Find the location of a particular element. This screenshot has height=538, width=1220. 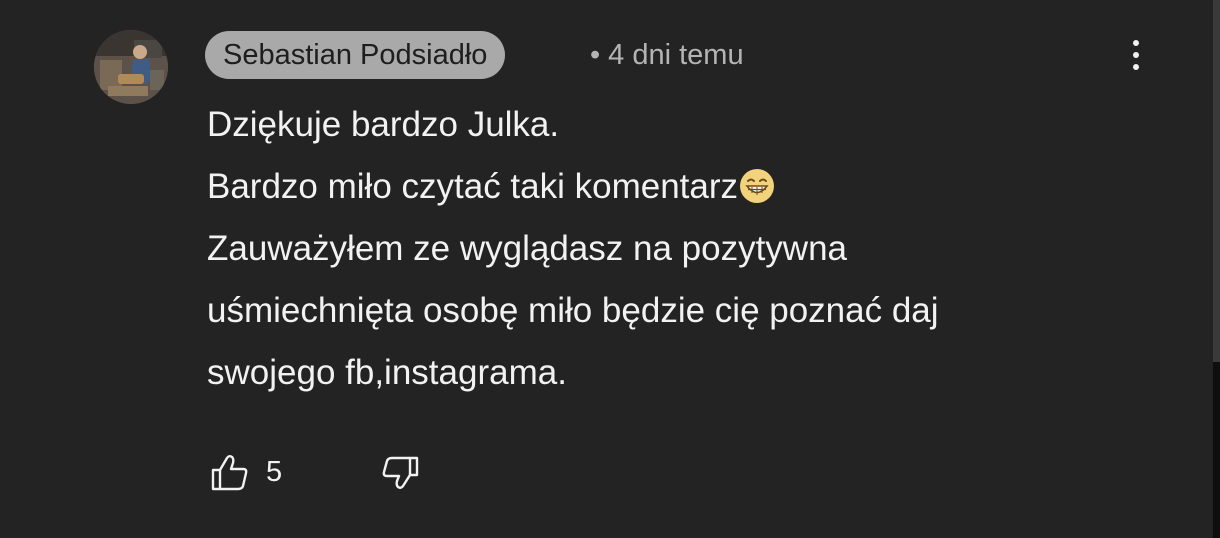

comment-line: swojego fb,instagrama. is located at coordinates (387, 372).